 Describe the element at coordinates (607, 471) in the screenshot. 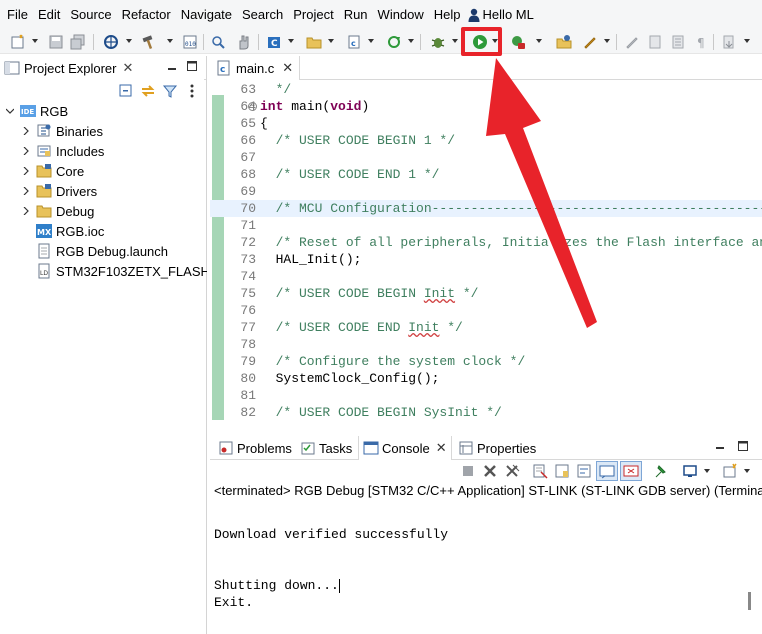

I see `show-on-stdout-icon` at that location.